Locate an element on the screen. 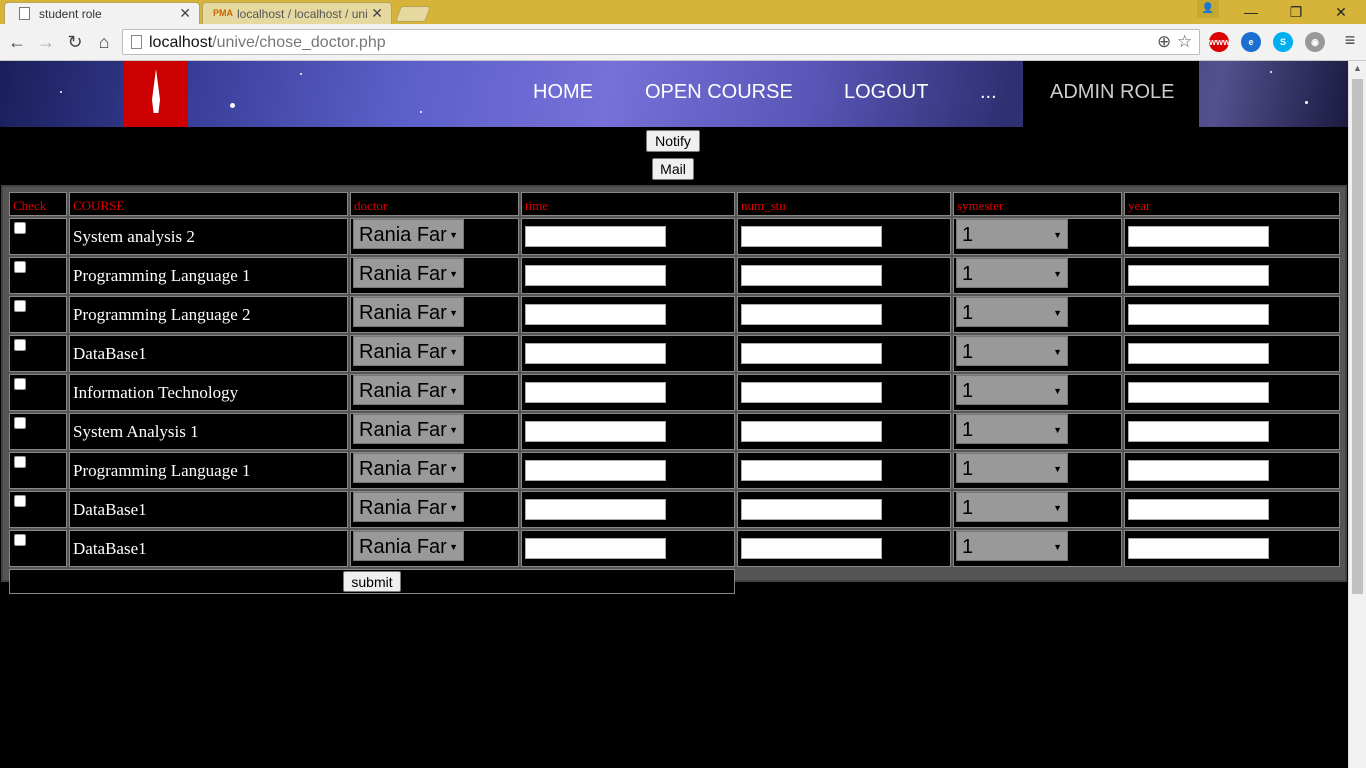  symester-cell: 1 ▼ is located at coordinates (1037, 392).